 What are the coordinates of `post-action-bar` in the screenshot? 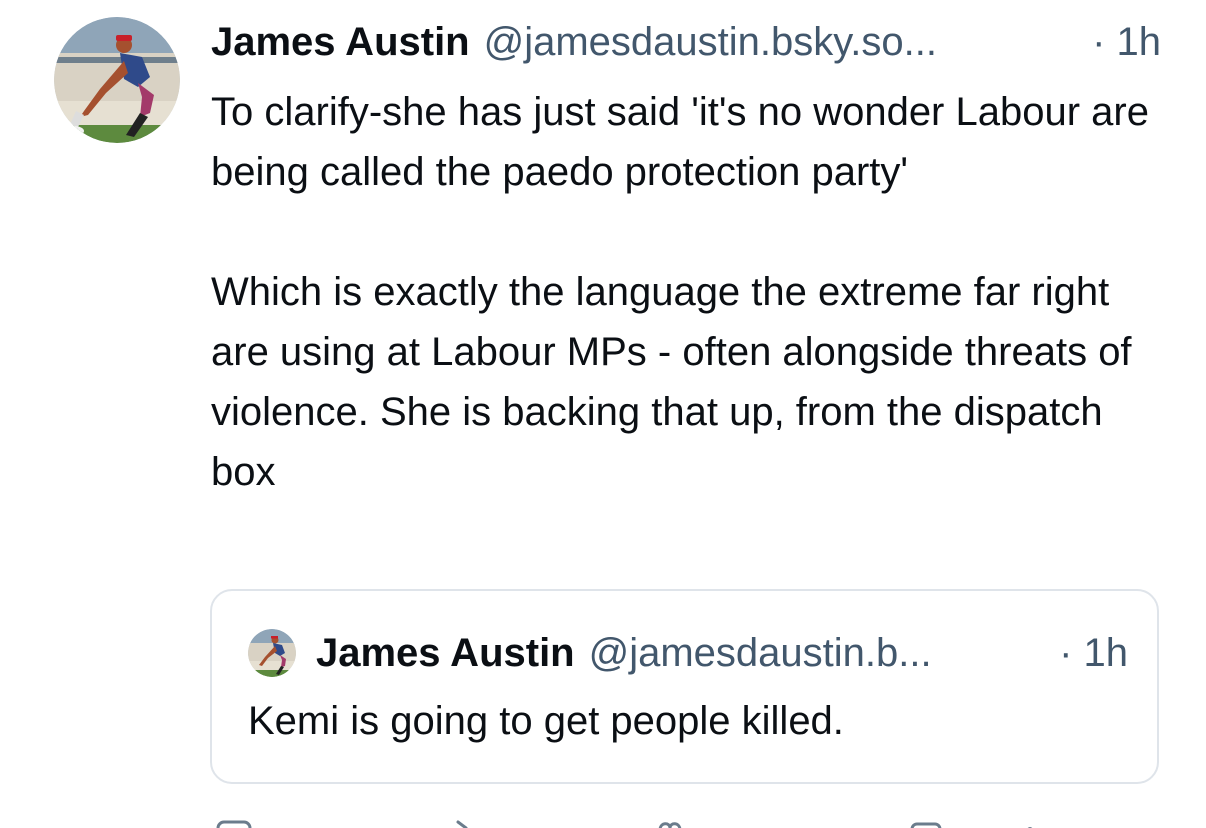 It's located at (635, 823).